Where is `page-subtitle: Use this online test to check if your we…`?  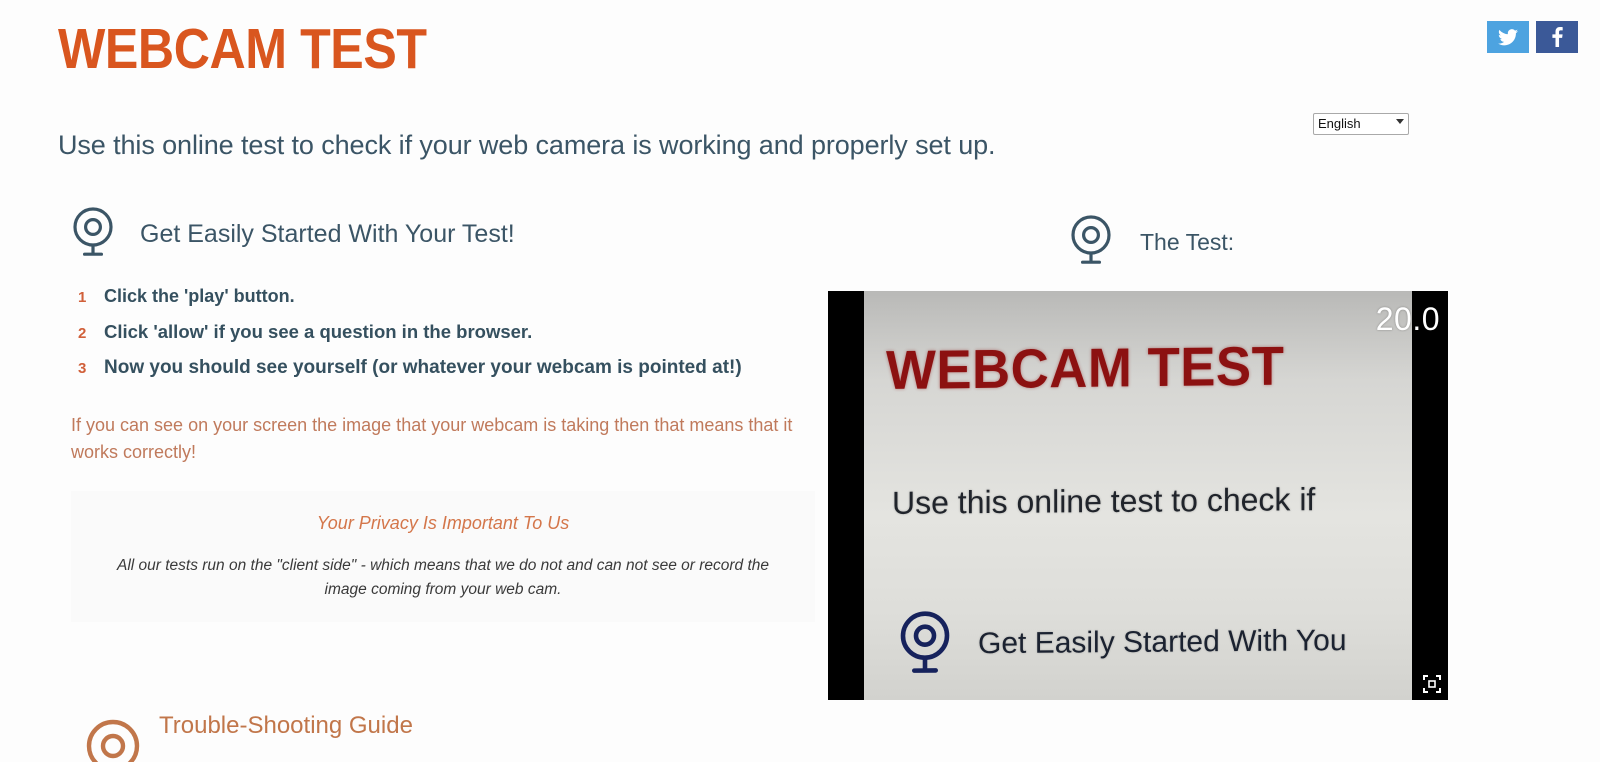 page-subtitle: Use this online test to check if your we… is located at coordinates (527, 145).